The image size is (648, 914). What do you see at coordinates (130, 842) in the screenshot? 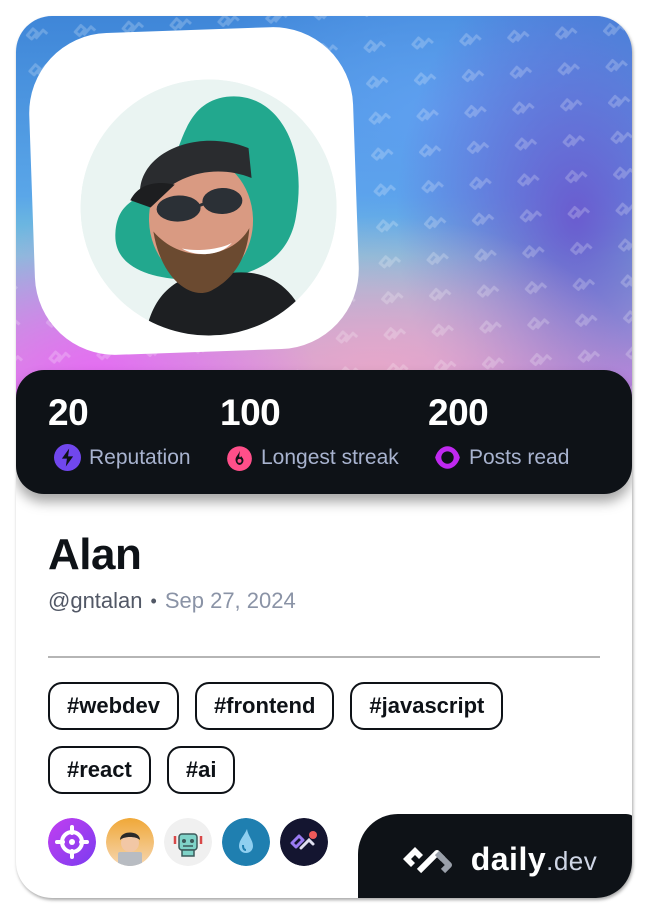
I see `memoji-laptop-icon` at bounding box center [130, 842].